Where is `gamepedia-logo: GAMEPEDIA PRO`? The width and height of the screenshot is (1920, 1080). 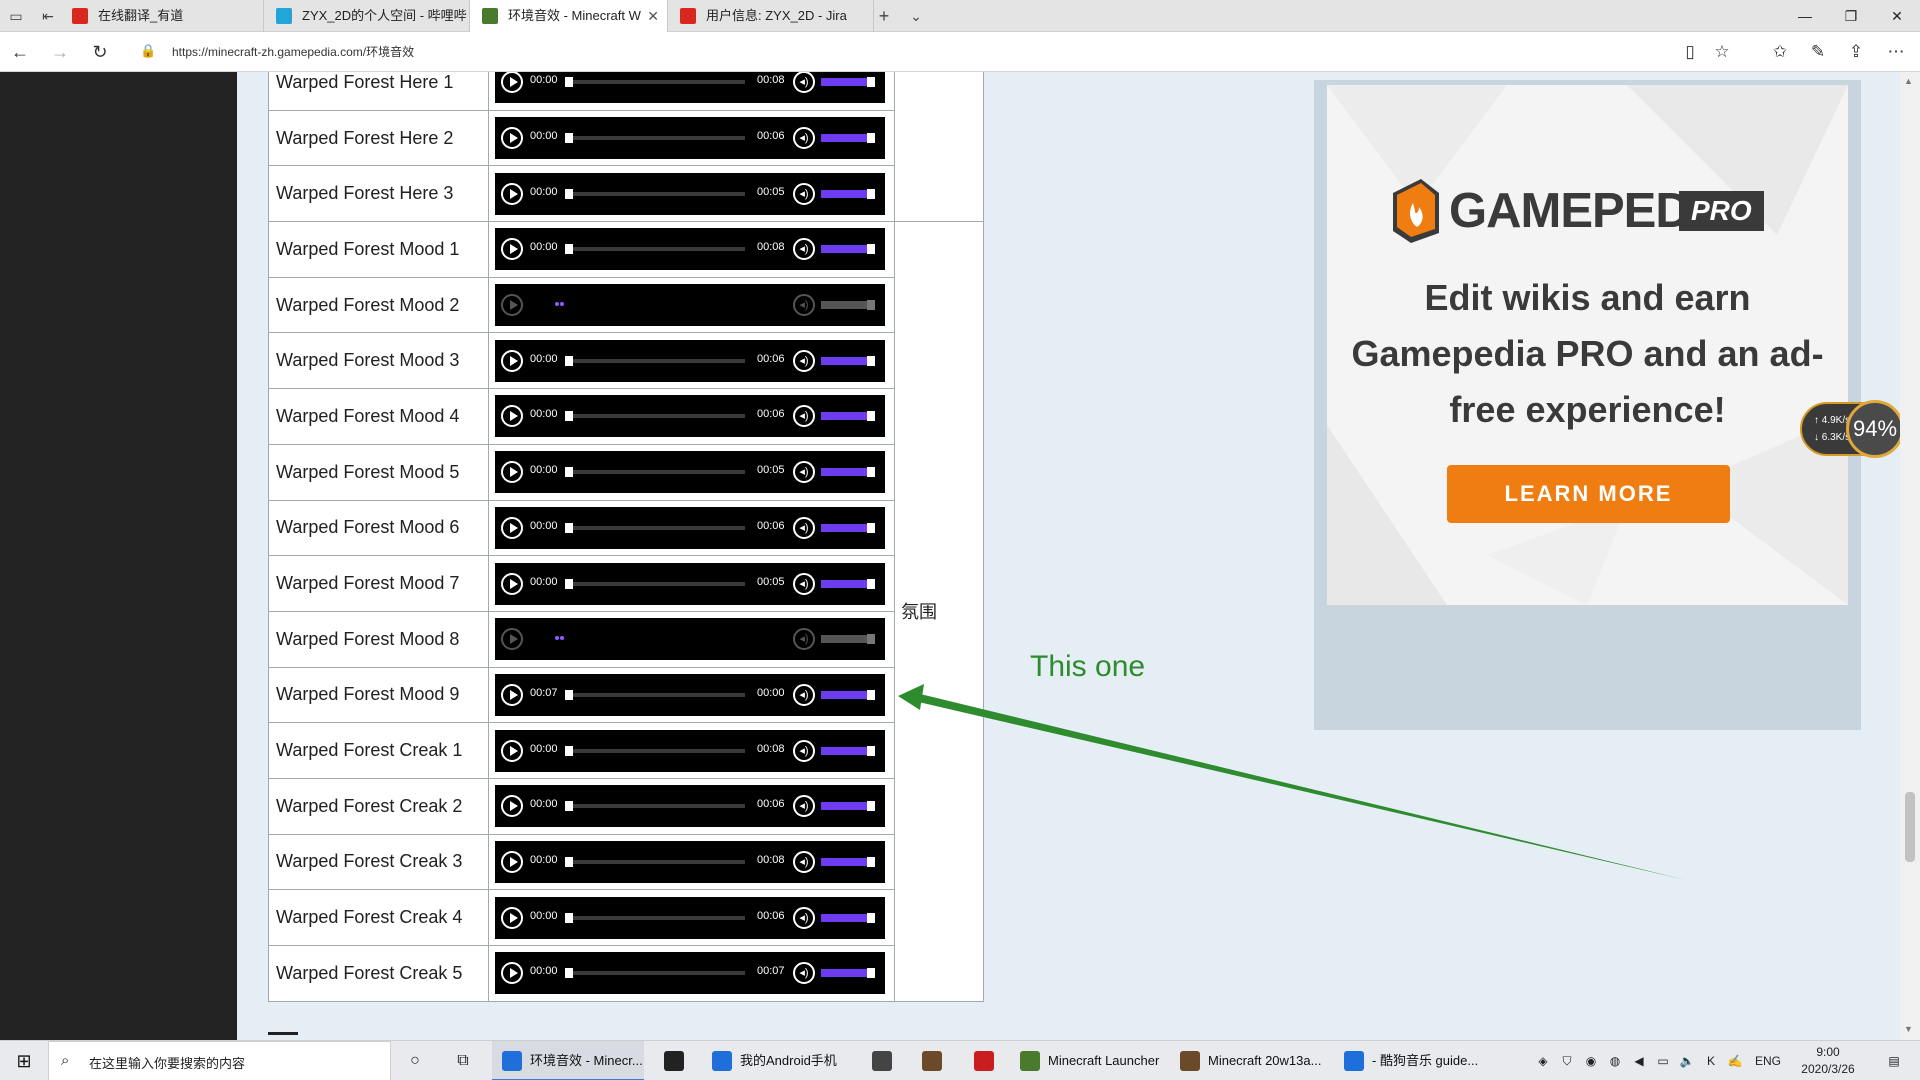 gamepedia-logo: GAMEPEDIA PRO is located at coordinates (1587, 213).